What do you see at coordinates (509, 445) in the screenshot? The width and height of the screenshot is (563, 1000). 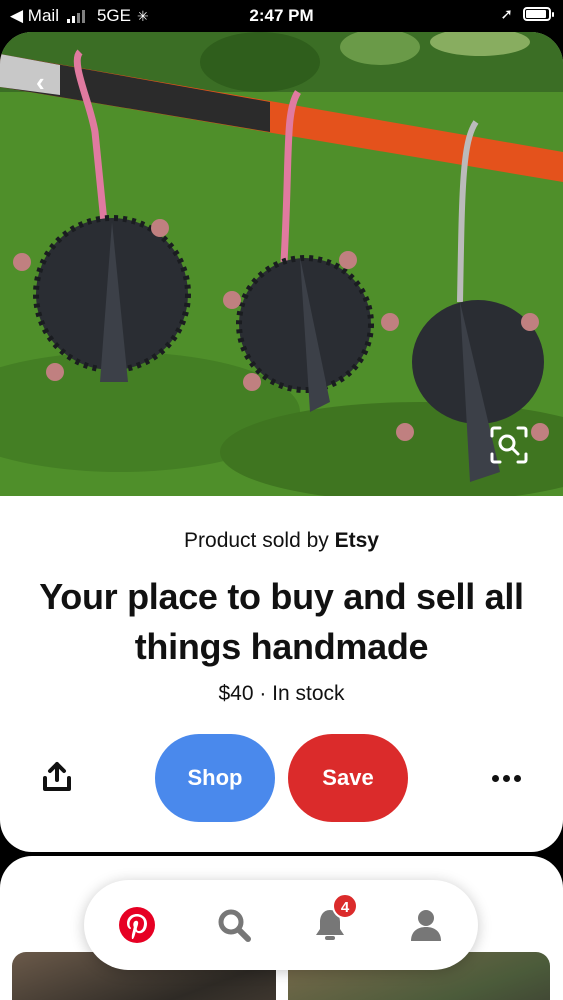 I see `visual-search-icon` at bounding box center [509, 445].